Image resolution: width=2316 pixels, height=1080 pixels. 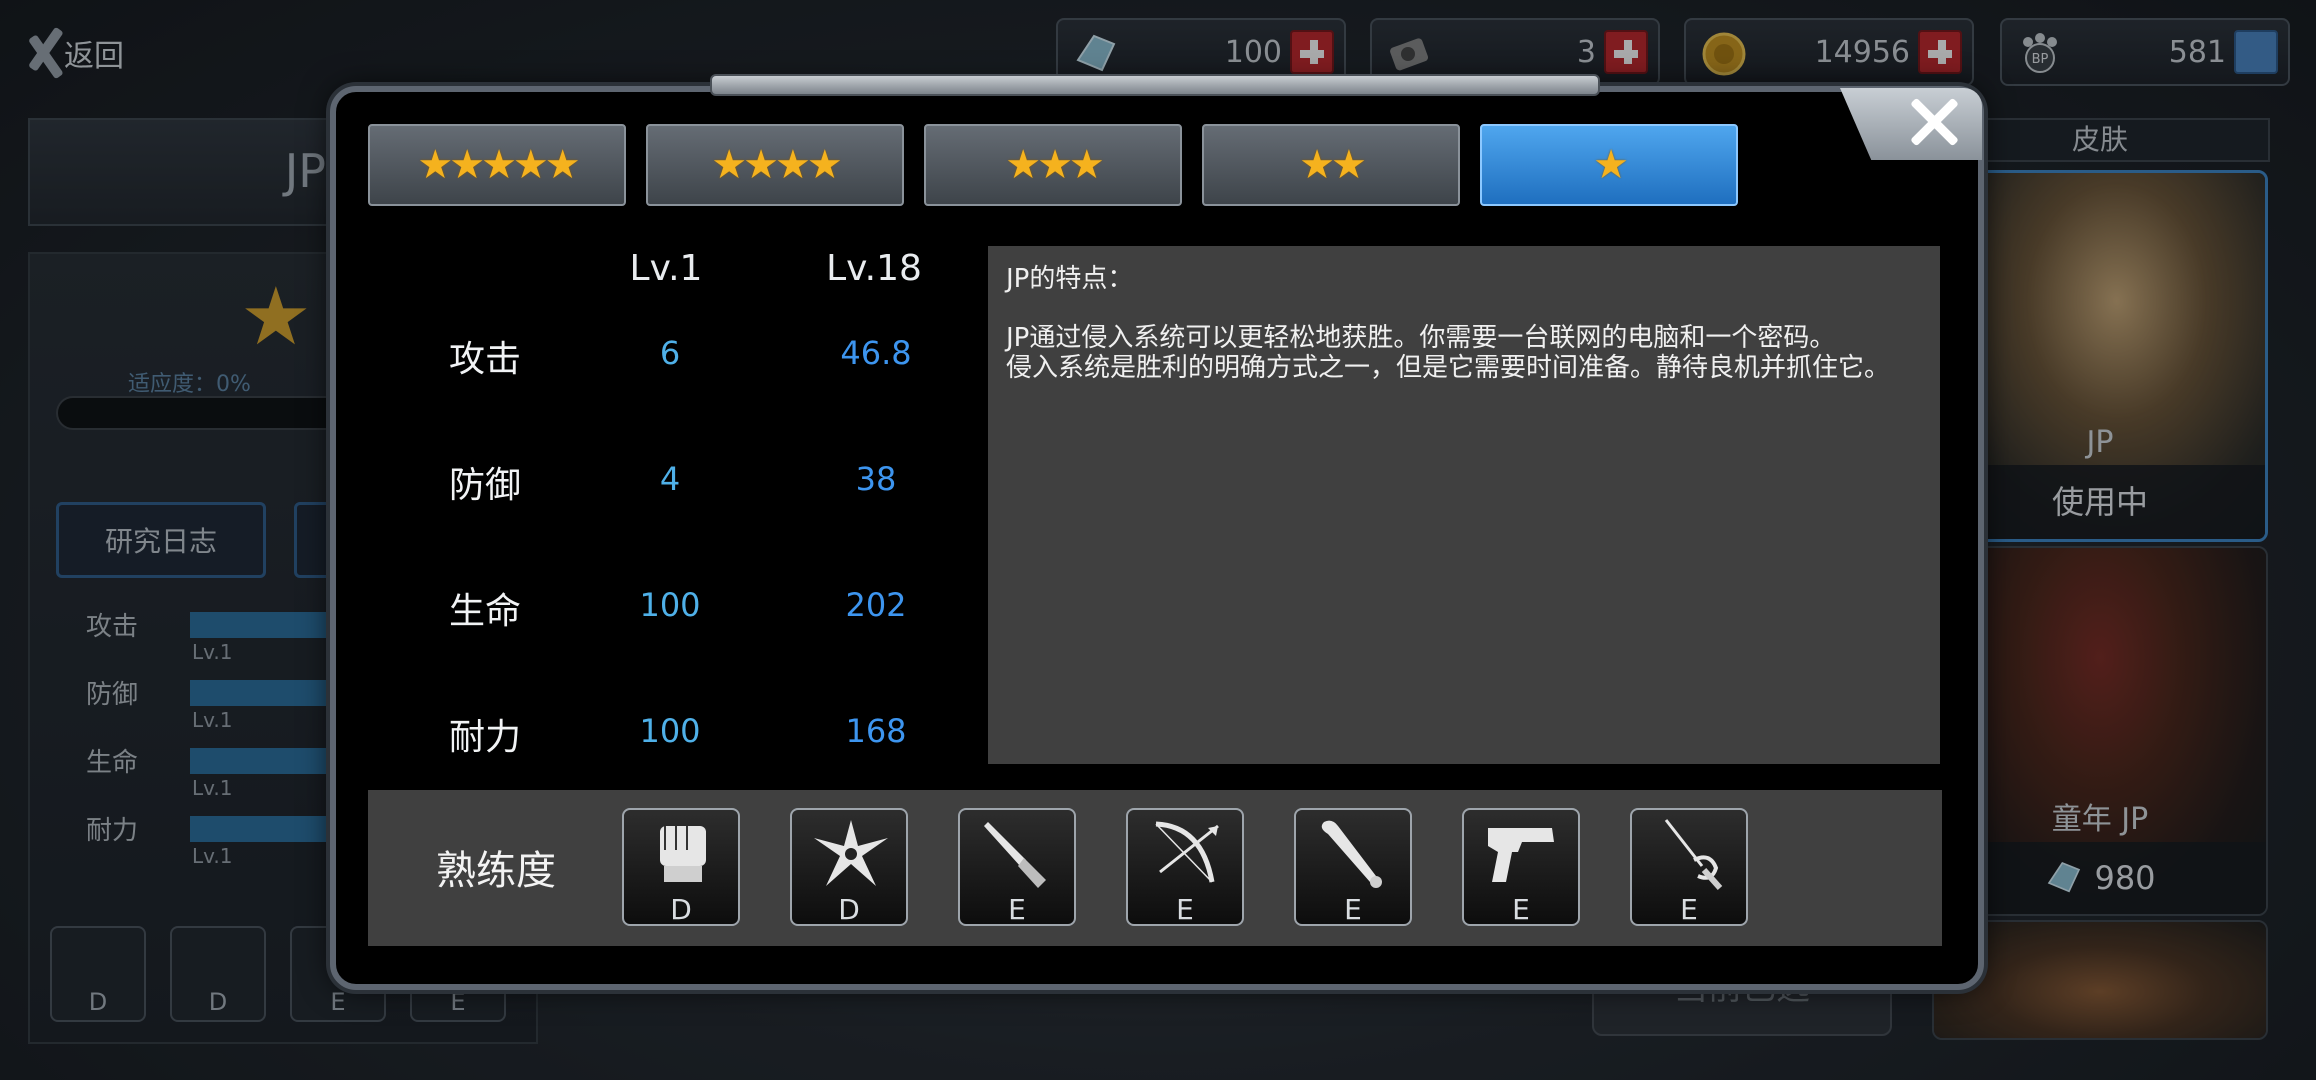 I want to click on proficiency-bar: 熟练度 D D E E E E E, so click(x=1155, y=868).